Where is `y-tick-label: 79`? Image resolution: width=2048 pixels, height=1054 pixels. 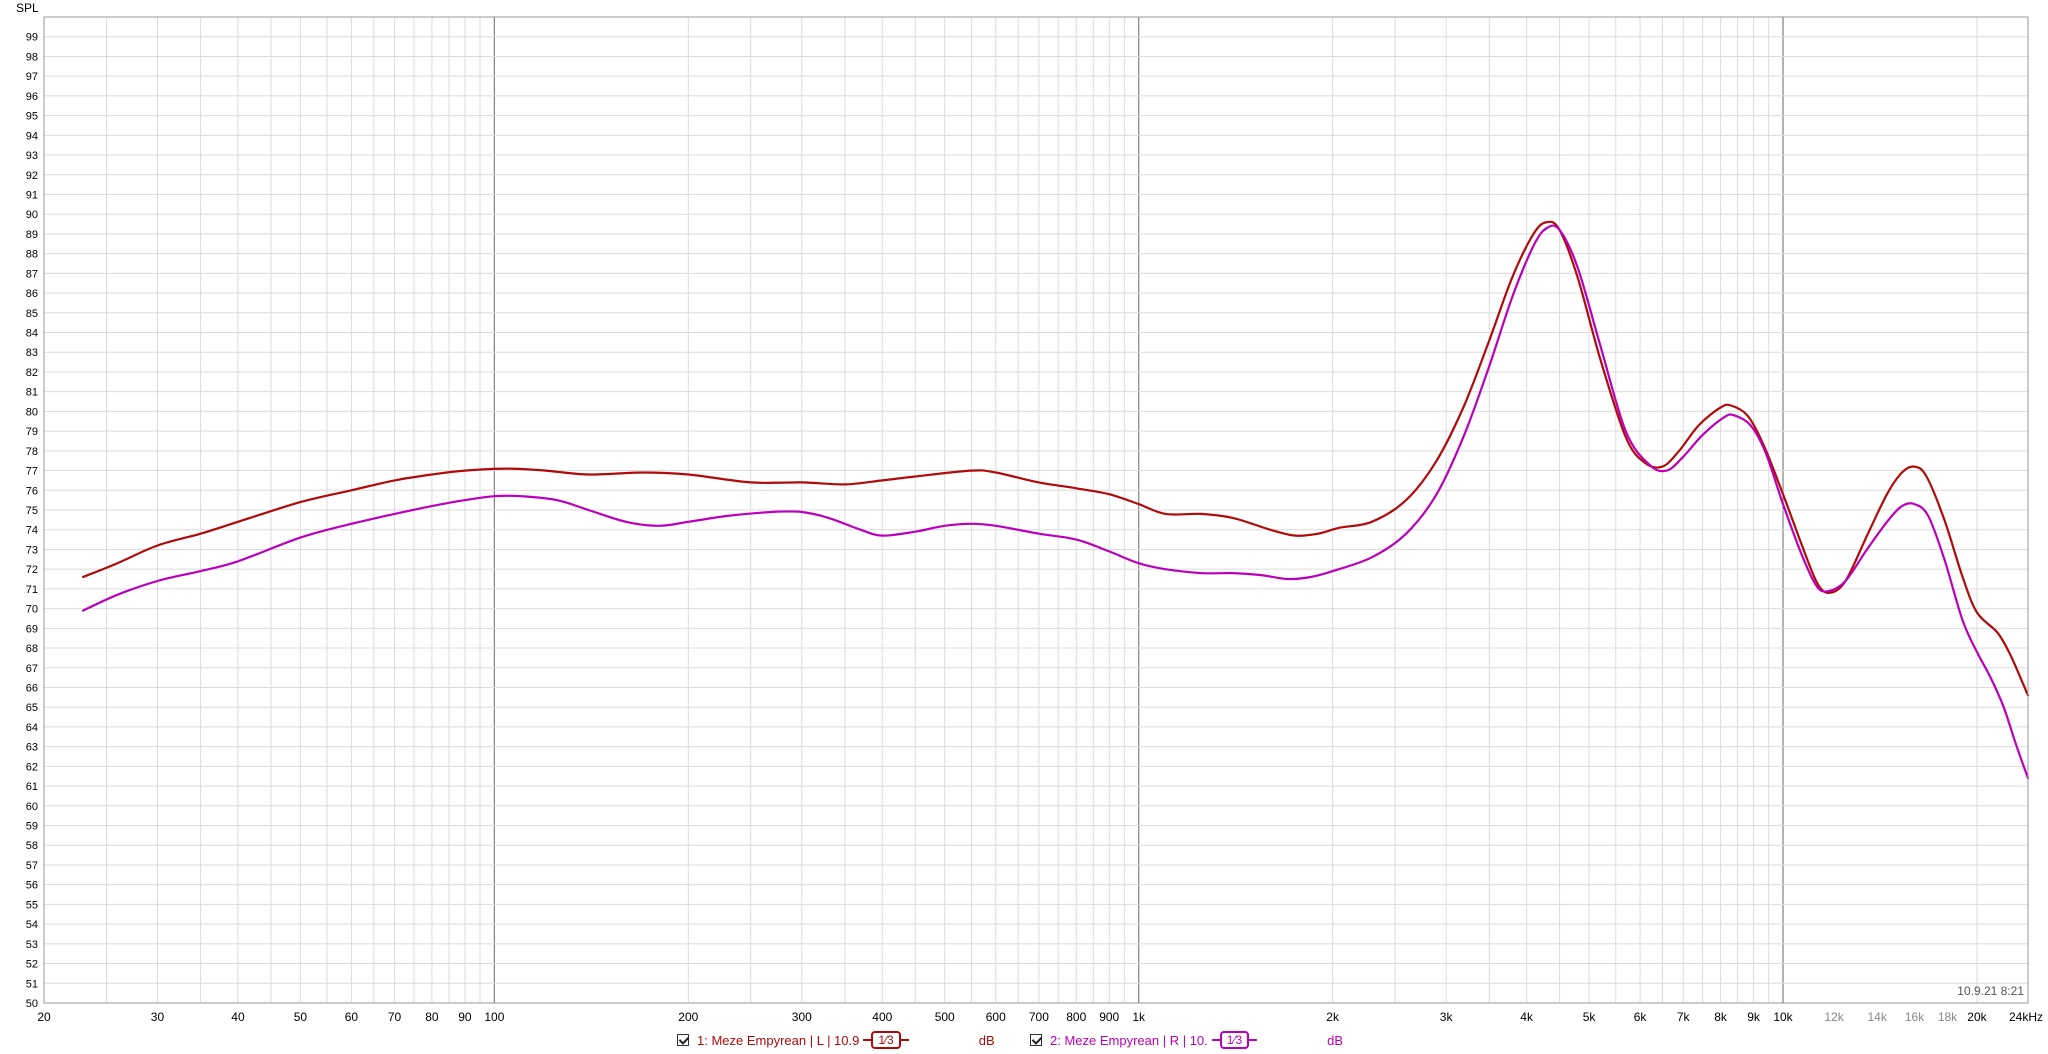 y-tick-label: 79 is located at coordinates (32, 432).